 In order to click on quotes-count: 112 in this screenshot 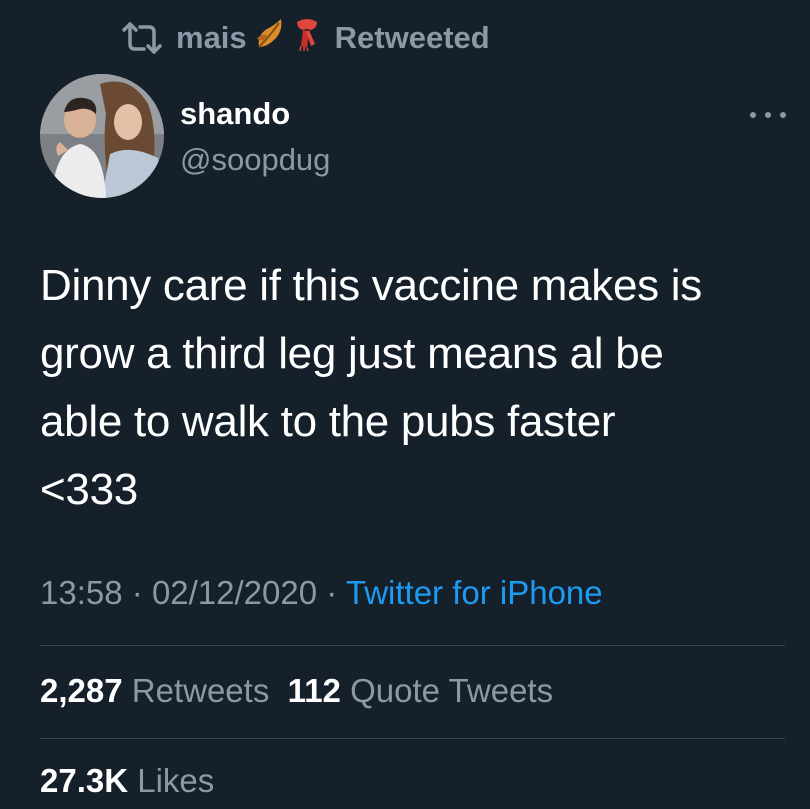, I will do `click(314, 690)`.